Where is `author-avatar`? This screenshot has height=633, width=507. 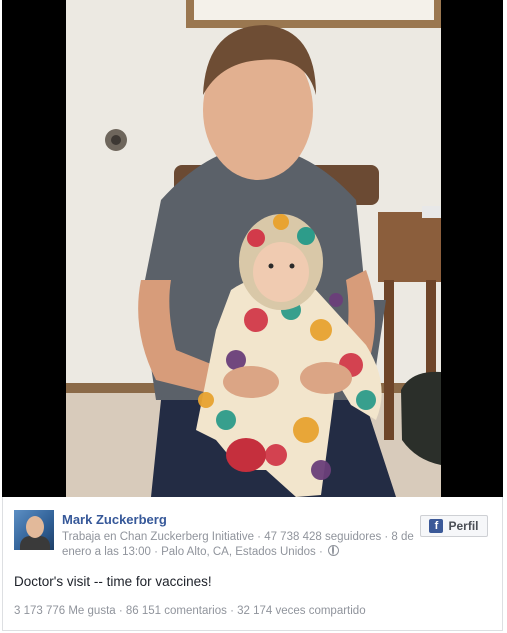 author-avatar is located at coordinates (34, 530).